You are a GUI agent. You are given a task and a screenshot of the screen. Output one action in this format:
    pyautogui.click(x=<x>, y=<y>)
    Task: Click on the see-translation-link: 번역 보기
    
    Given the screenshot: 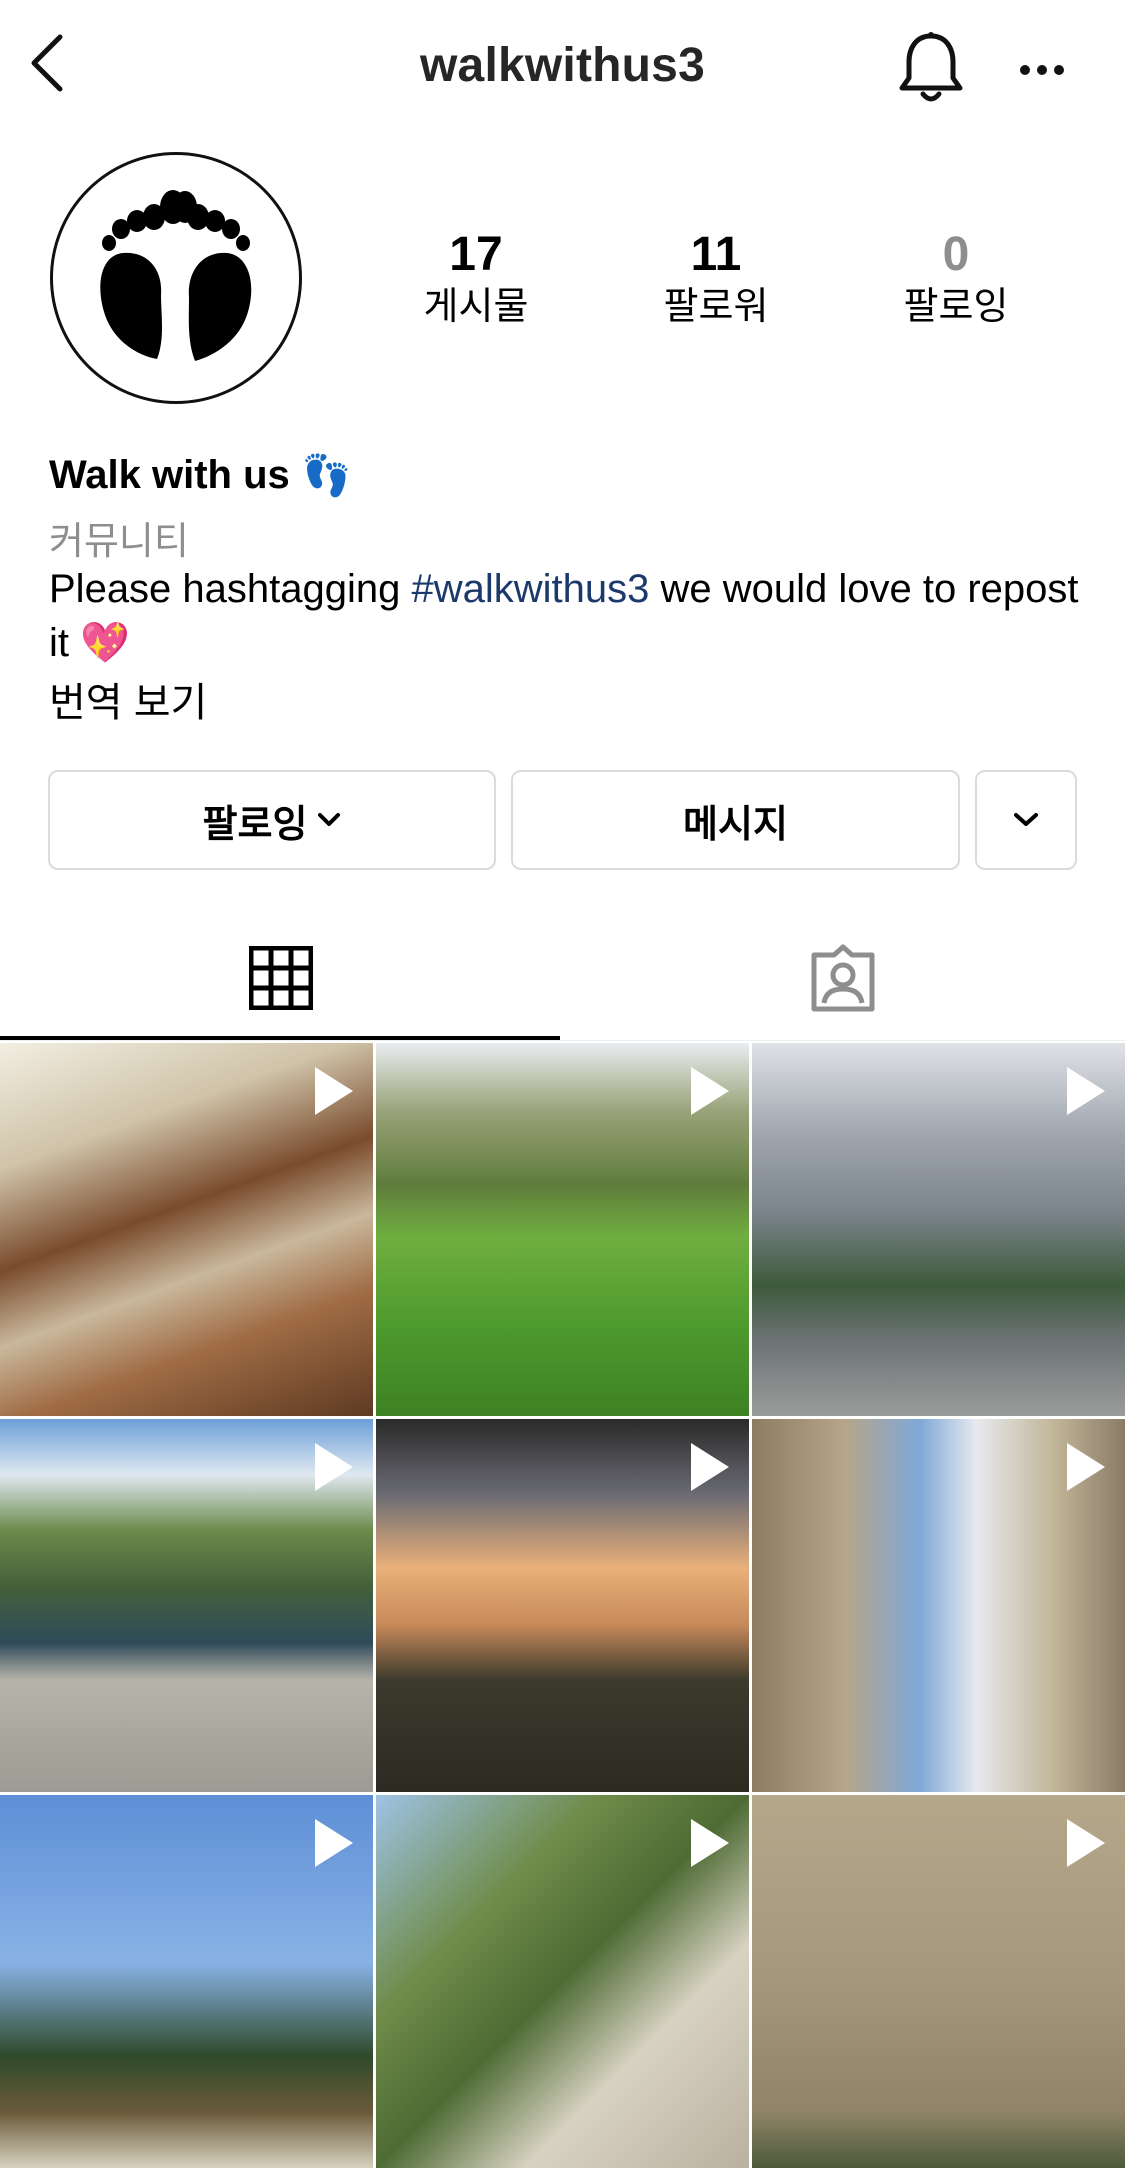 What is the action you would take?
    pyautogui.click(x=128, y=699)
    